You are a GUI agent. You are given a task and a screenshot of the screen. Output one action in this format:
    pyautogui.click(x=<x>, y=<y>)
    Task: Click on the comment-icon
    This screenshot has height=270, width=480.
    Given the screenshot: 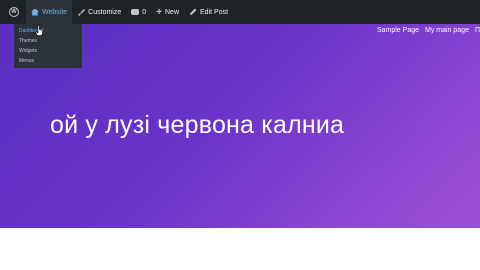 What is the action you would take?
    pyautogui.click(x=135, y=12)
    